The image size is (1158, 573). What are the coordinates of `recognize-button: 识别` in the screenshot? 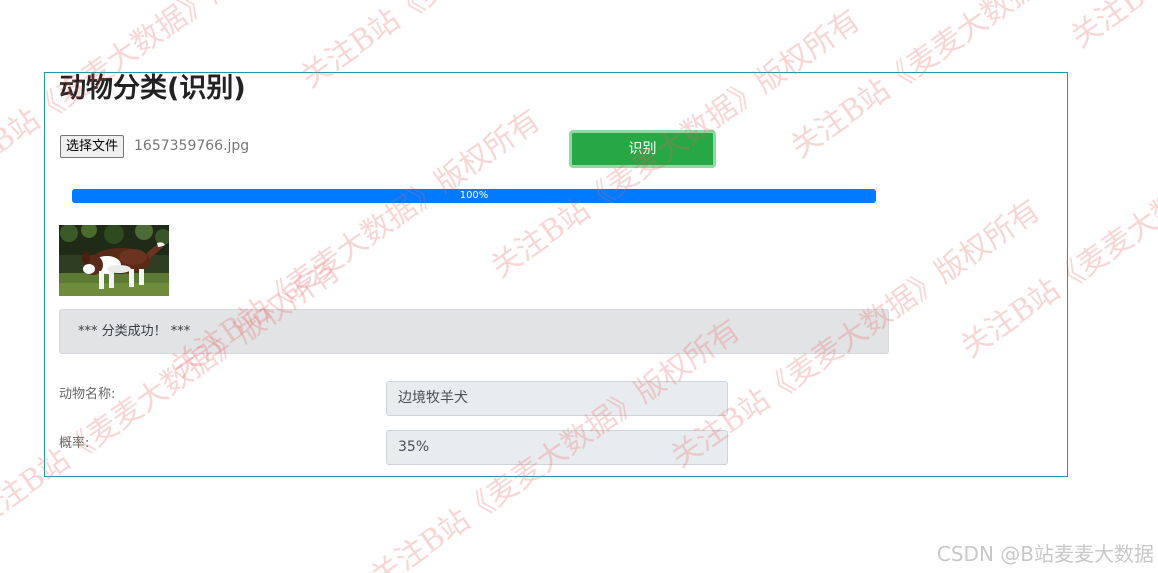 It's located at (642, 149).